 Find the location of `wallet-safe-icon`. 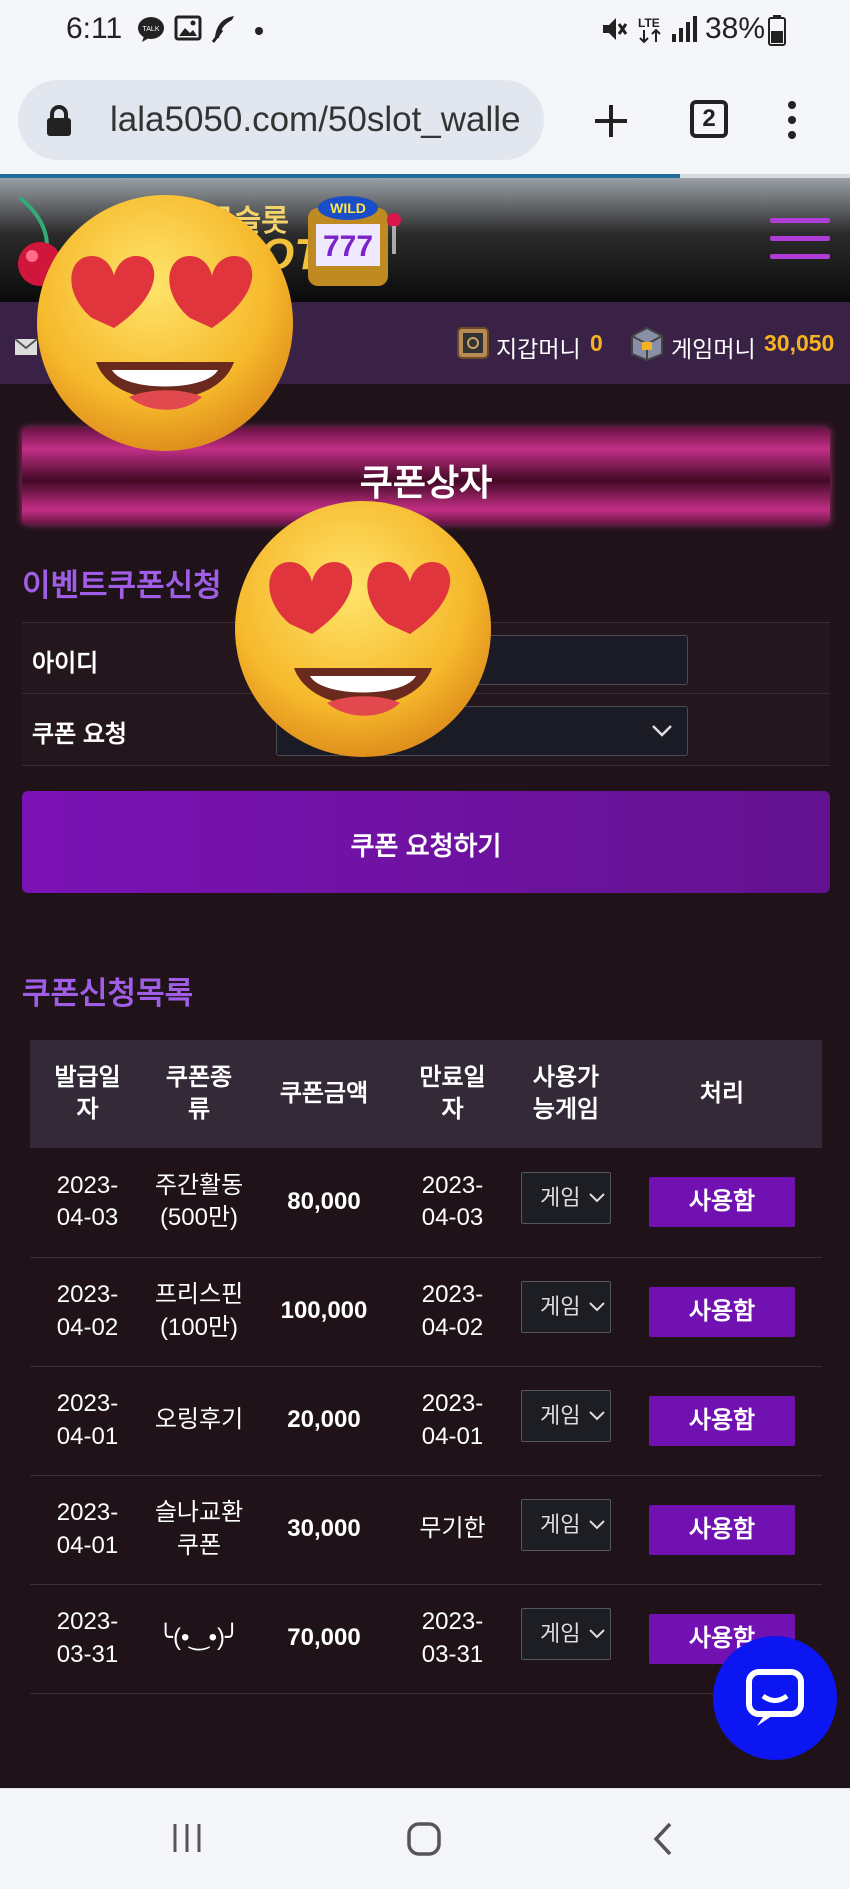

wallet-safe-icon is located at coordinates (473, 343).